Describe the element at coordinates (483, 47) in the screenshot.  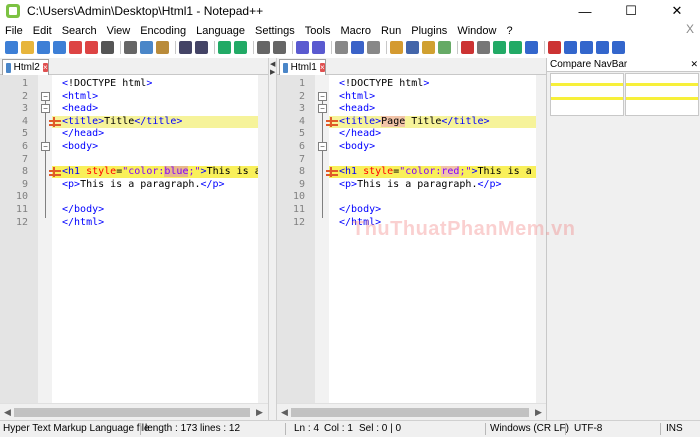
I see `stop-record-icon` at that location.